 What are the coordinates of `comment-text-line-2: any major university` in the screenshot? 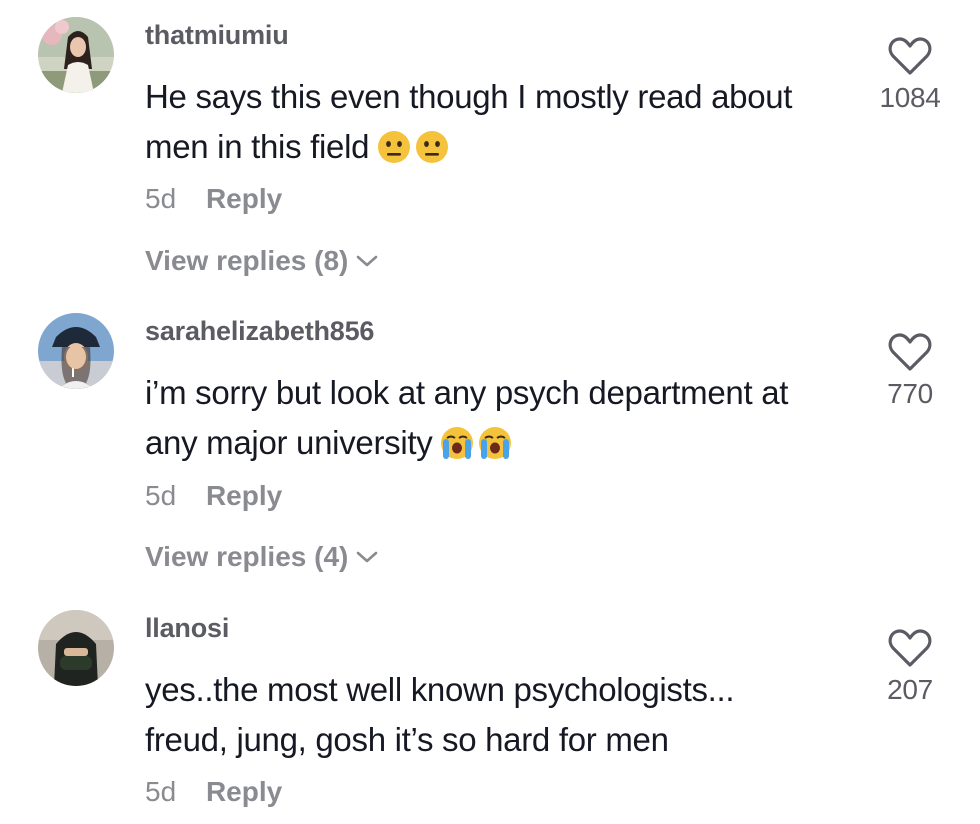 It's located at (289, 442).